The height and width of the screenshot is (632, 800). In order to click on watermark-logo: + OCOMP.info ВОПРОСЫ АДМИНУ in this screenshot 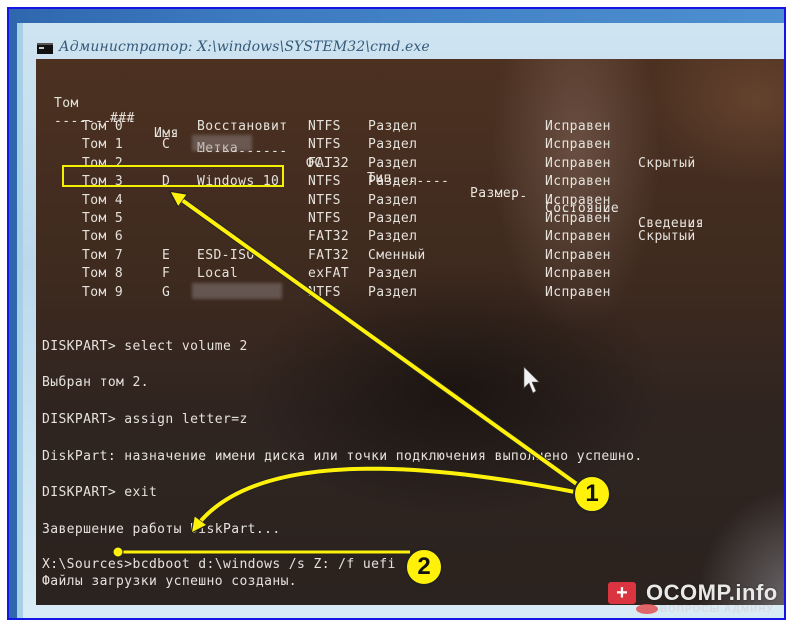, I will do `click(696, 598)`.